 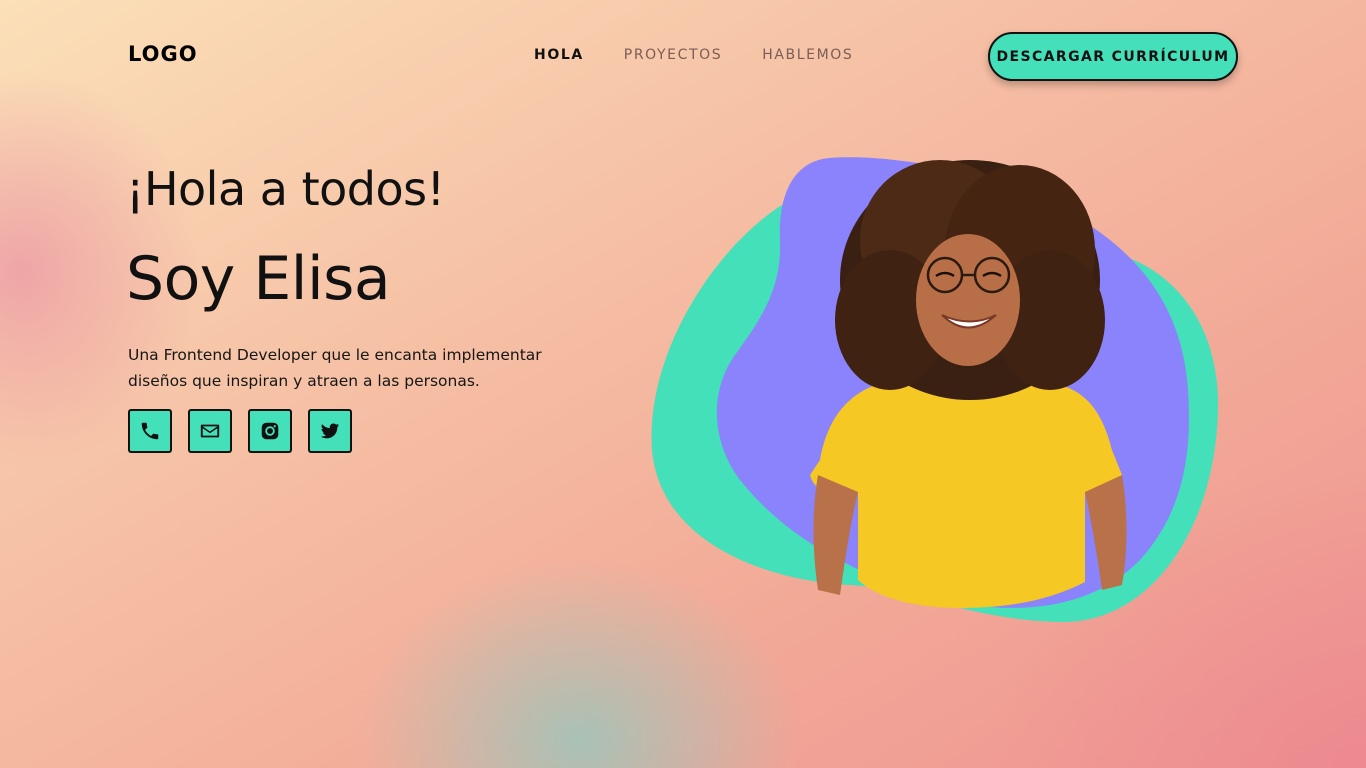 I want to click on instagram-link, so click(x=270, y=431).